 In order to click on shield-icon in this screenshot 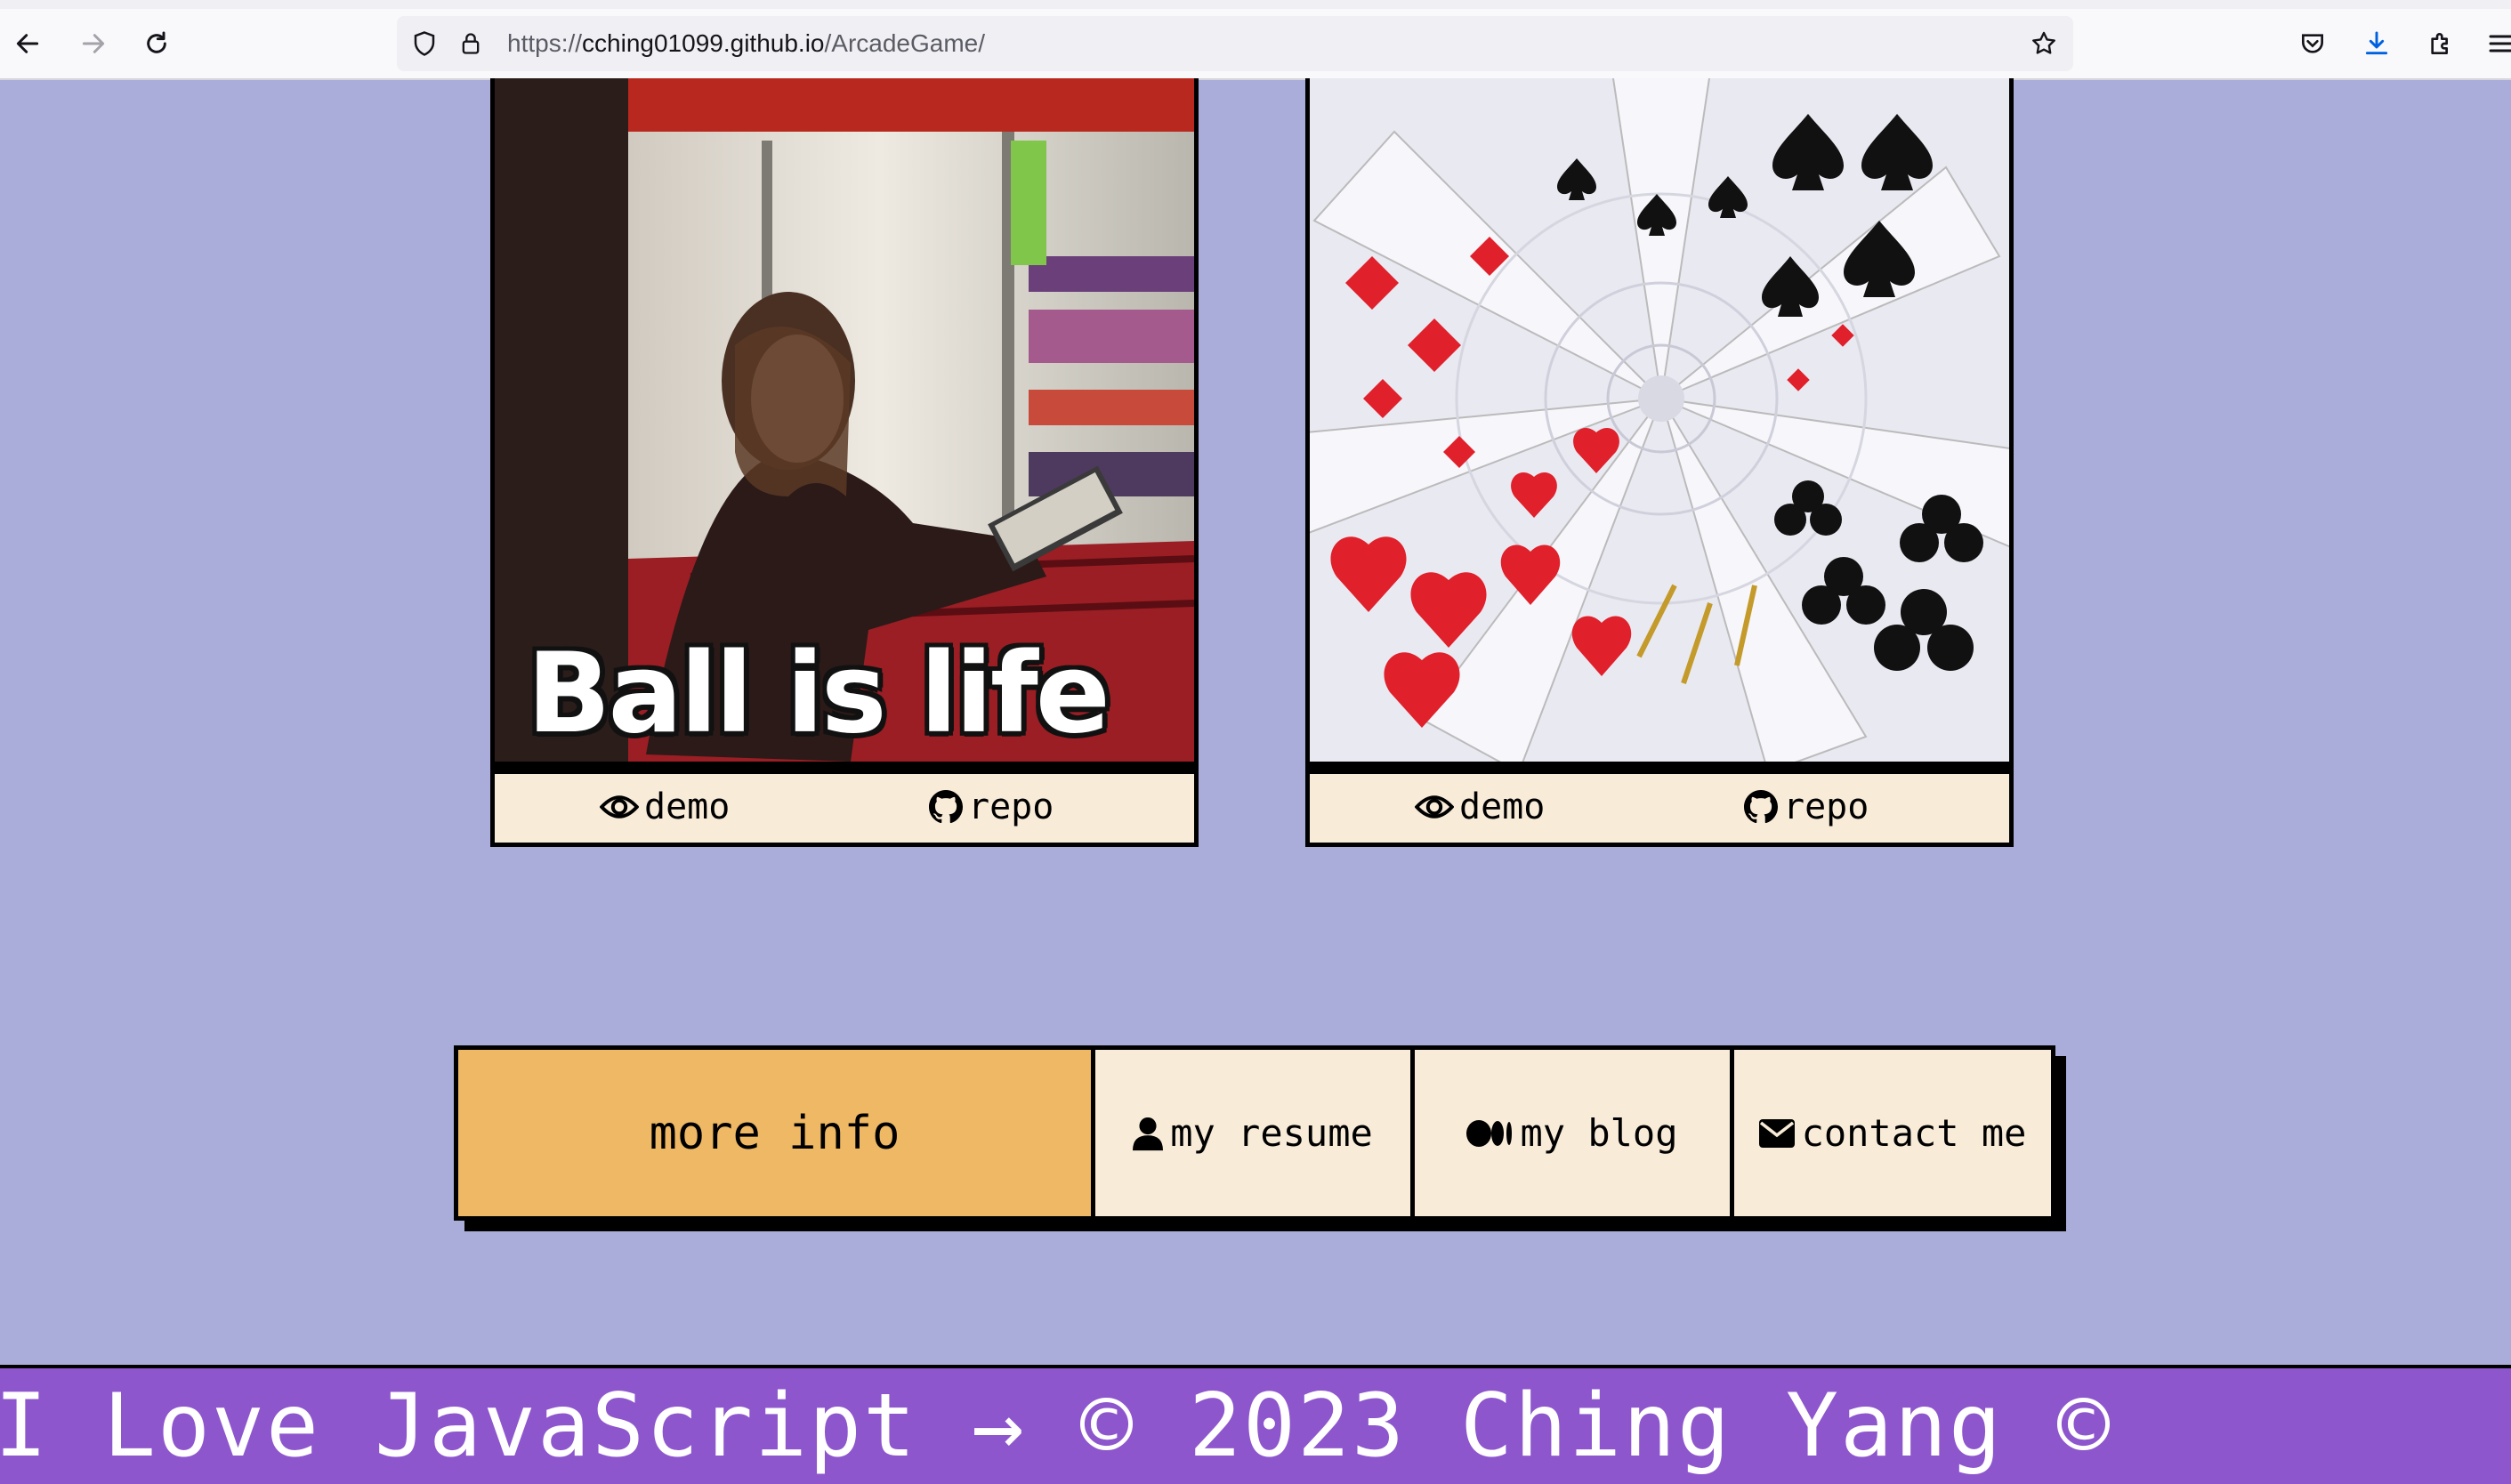, I will do `click(424, 43)`.